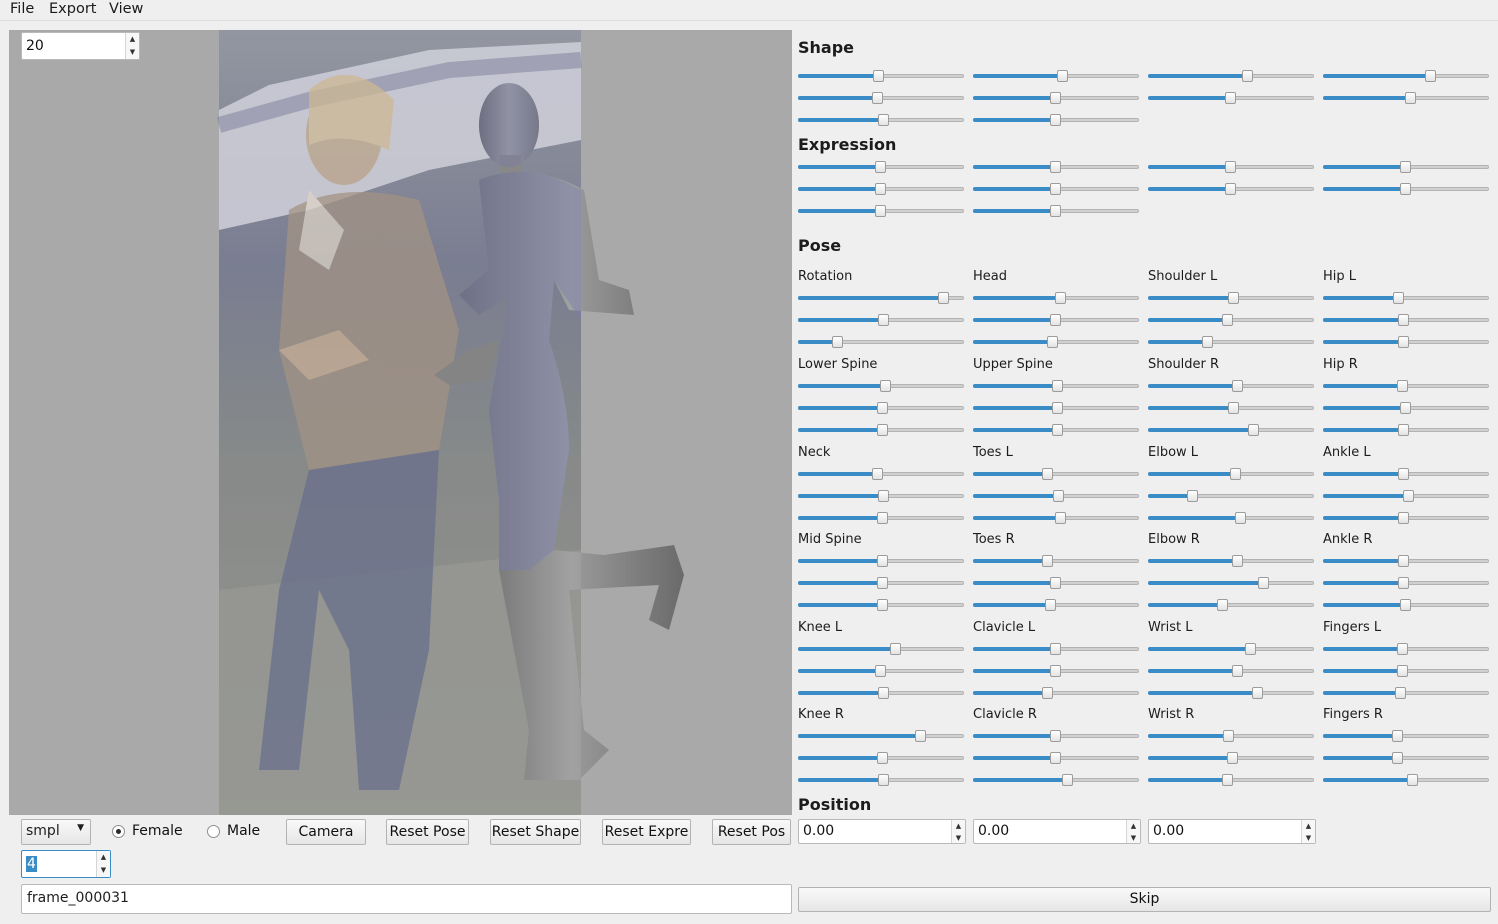  Describe the element at coordinates (1057, 831) in the screenshot. I see `position-y-spinbox: 0.00 ▲ ▼` at that location.